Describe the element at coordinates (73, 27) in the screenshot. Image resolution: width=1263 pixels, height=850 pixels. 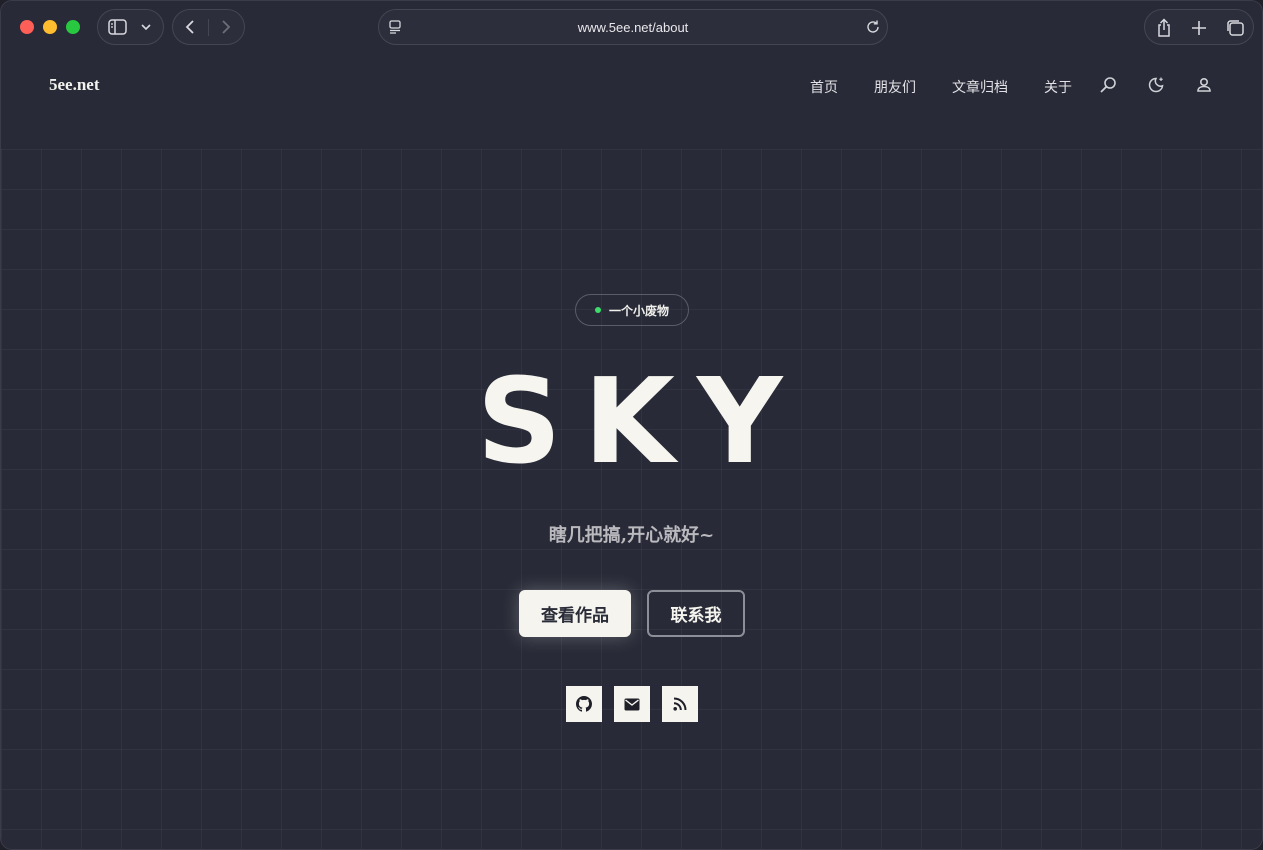
I see `maximize-window-button` at that location.